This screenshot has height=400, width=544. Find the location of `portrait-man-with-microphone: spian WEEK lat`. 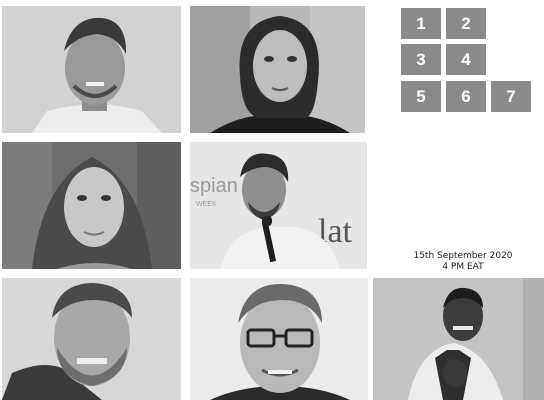

portrait-man-with-microphone: spian WEEK lat is located at coordinates (278, 205).